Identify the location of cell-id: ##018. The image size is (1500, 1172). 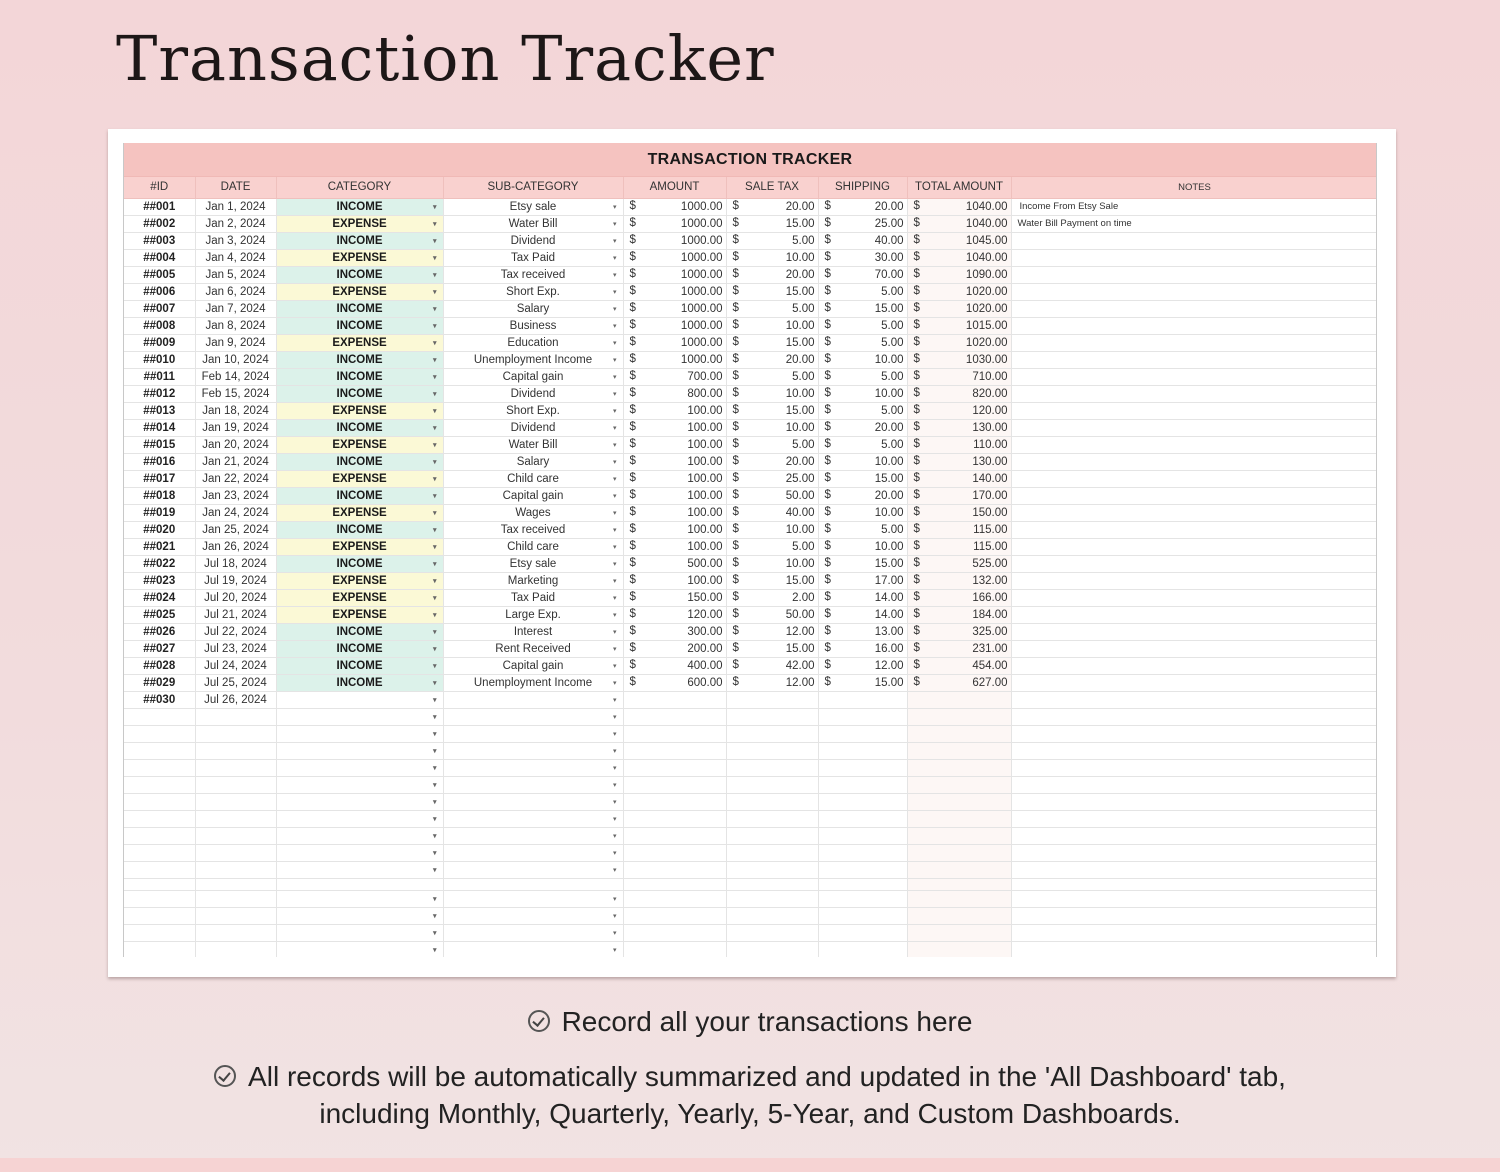
(160, 496).